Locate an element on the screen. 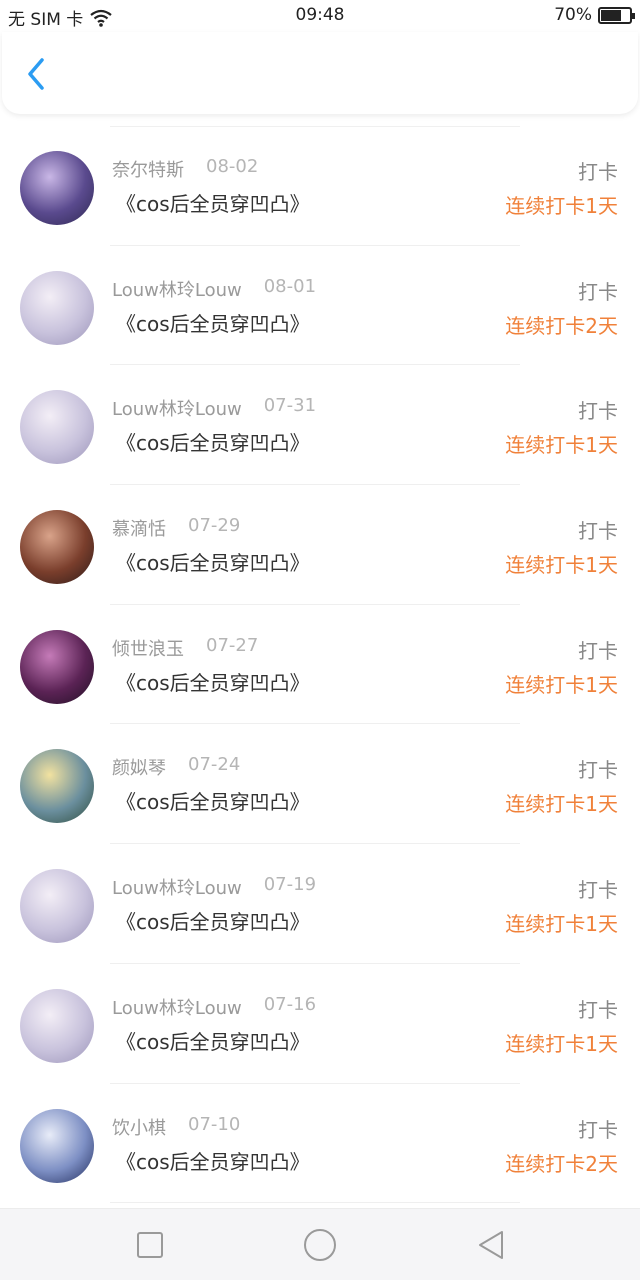 This screenshot has height=1280, width=640. status-right: 70% is located at coordinates (594, 15).